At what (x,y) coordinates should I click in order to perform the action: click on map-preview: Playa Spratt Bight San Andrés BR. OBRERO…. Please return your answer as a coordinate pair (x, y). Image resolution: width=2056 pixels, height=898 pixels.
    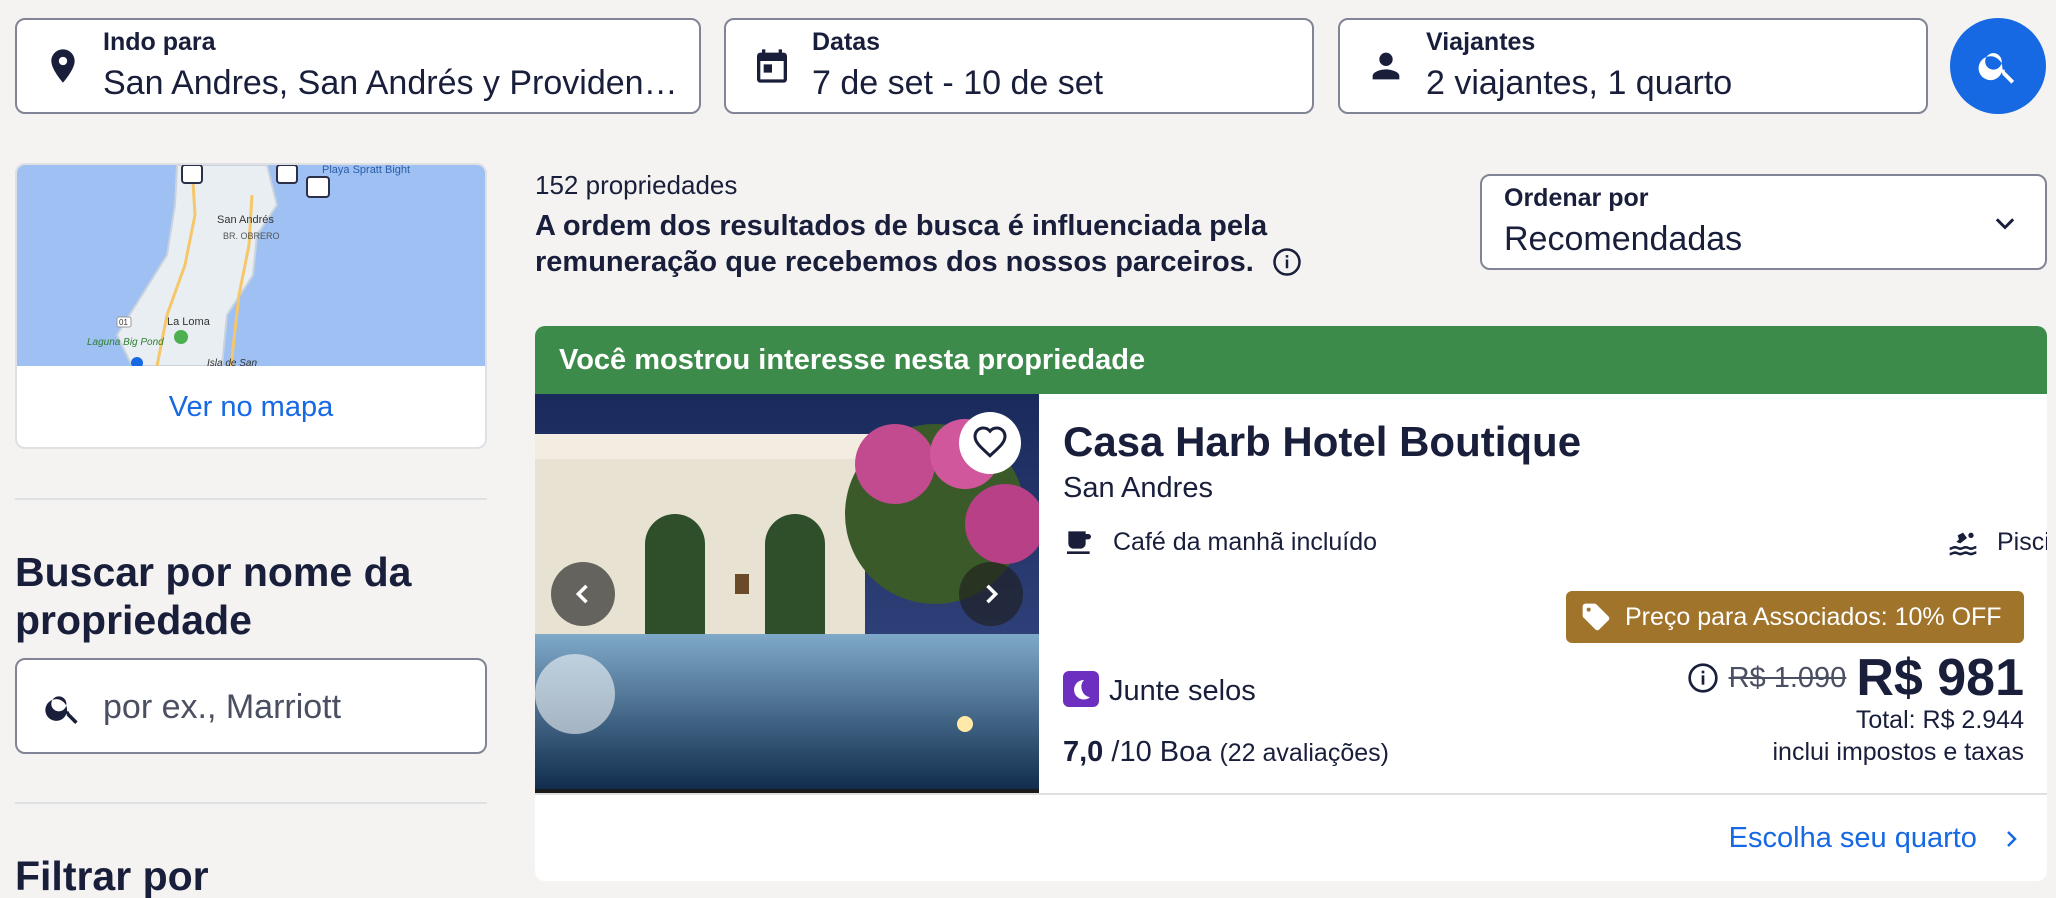
    Looking at the image, I should click on (252, 265).